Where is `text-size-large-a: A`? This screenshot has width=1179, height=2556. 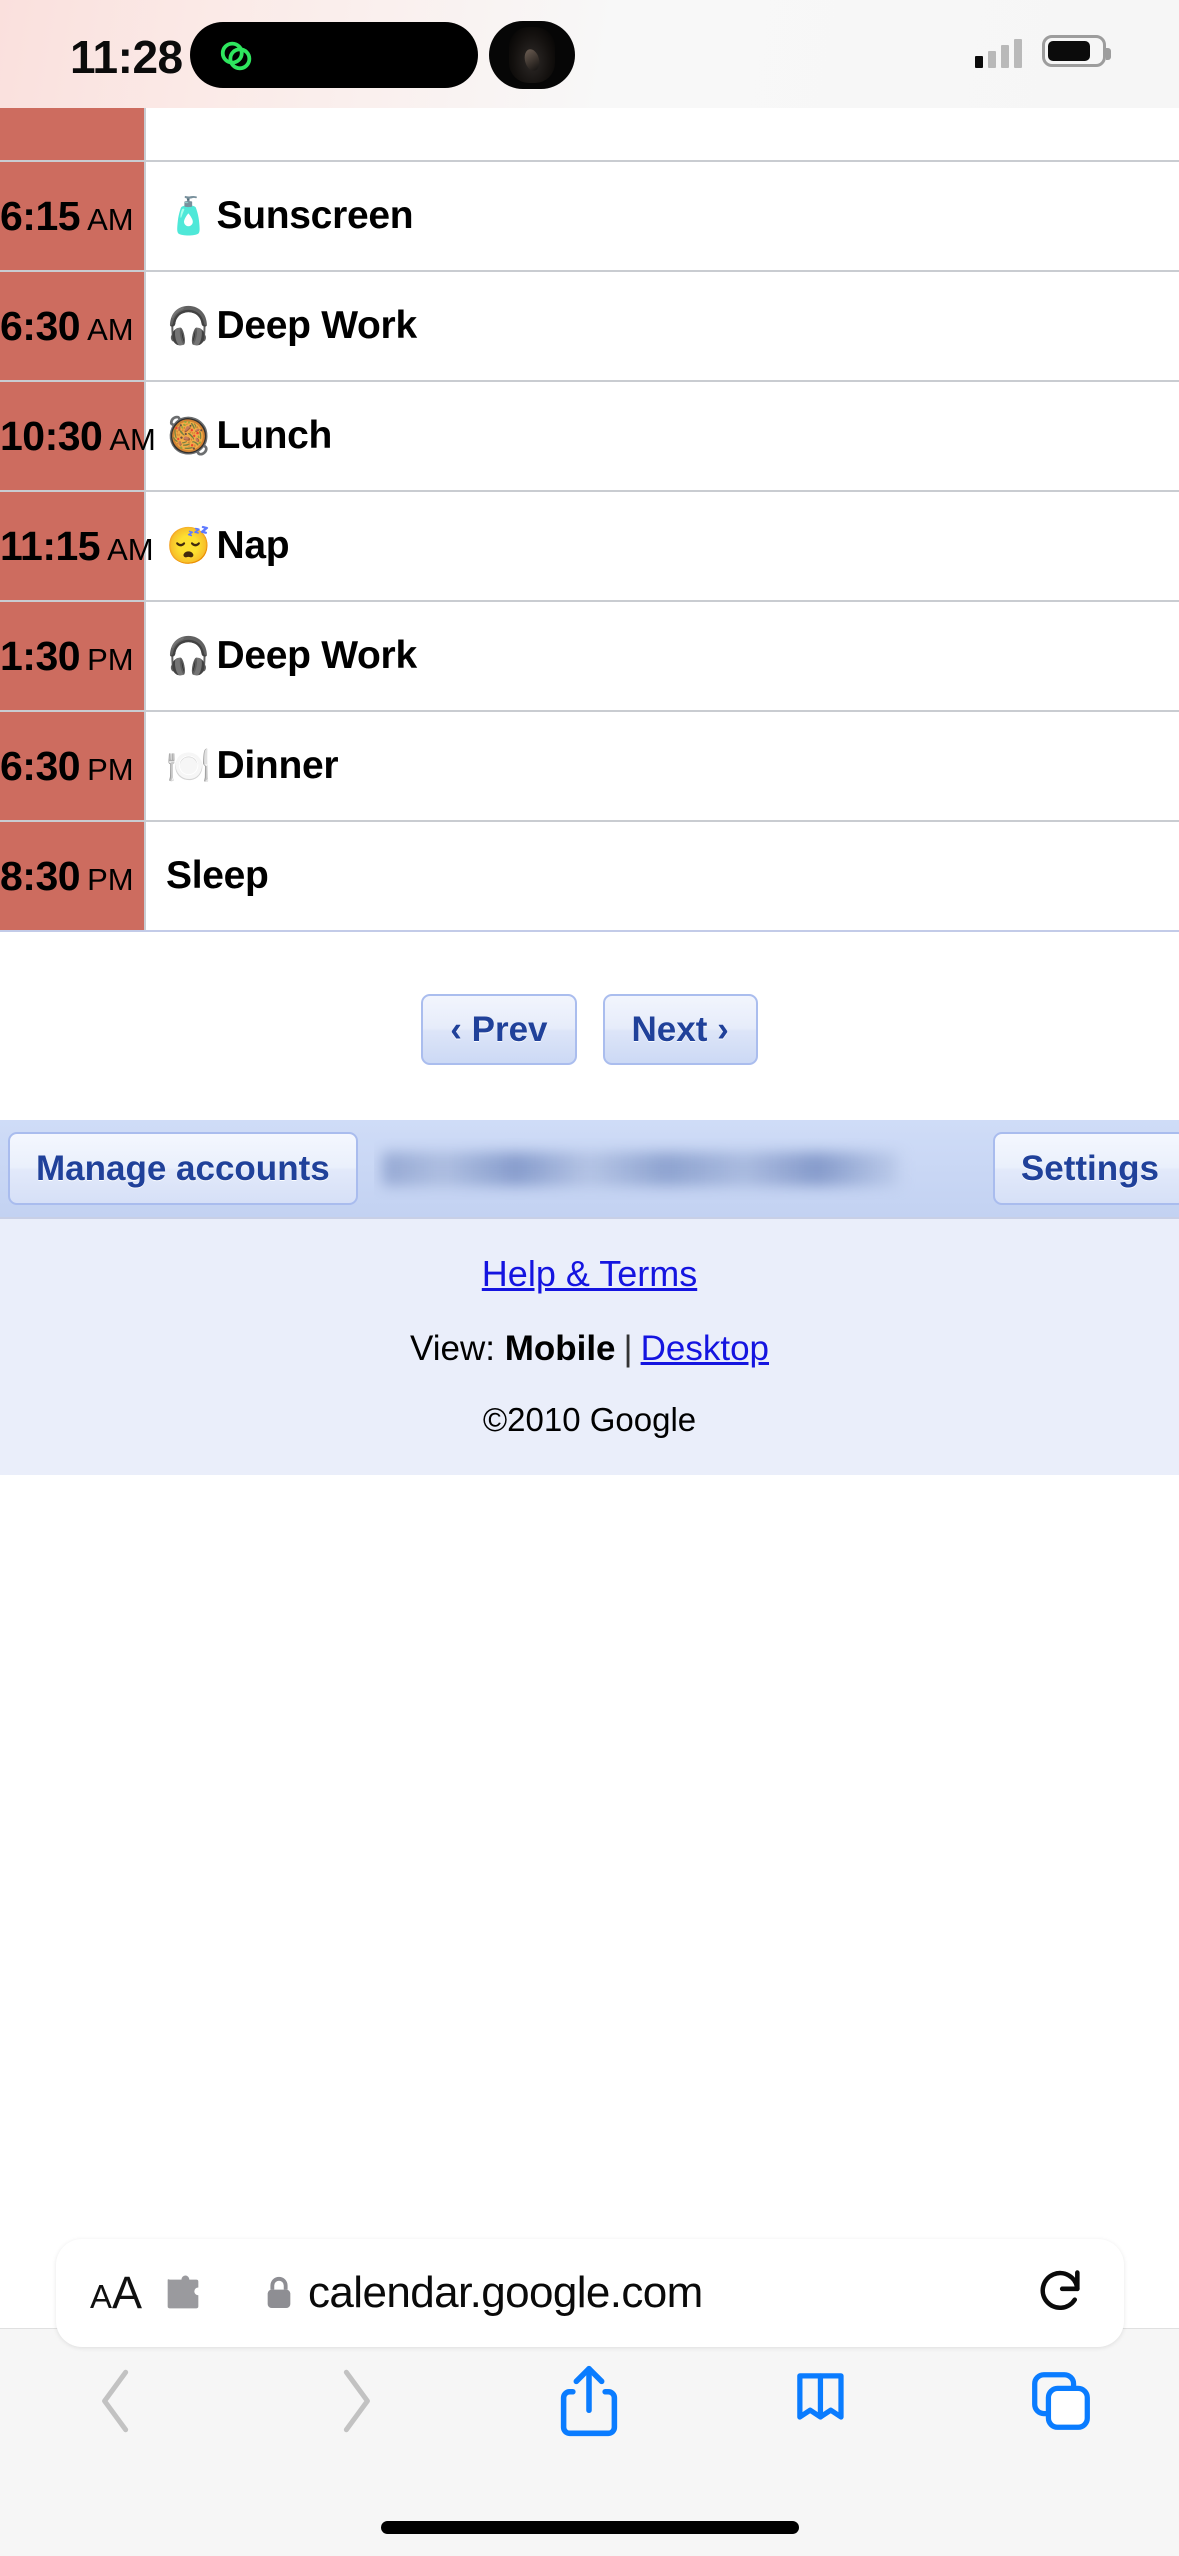 text-size-large-a: A is located at coordinates (127, 2292).